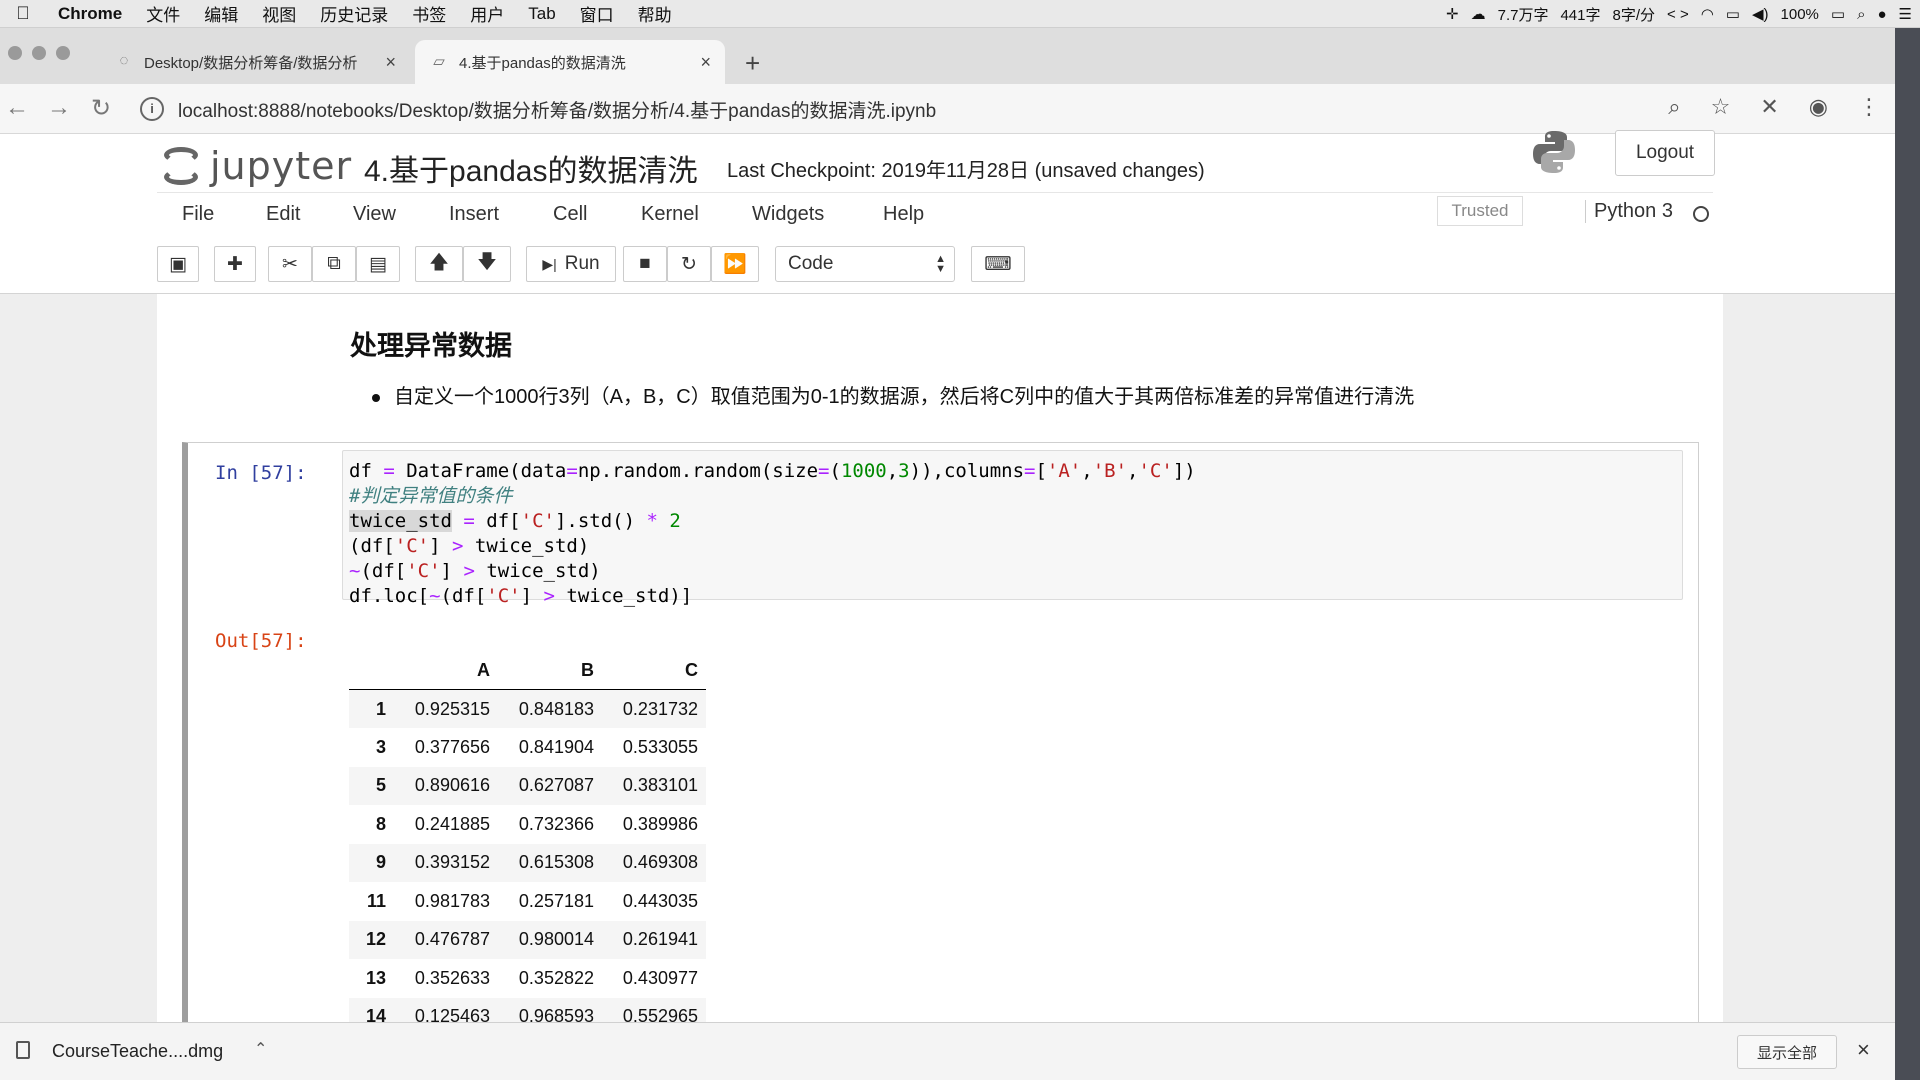 The height and width of the screenshot is (1080, 1920). I want to click on stop-icon: ■, so click(645, 263).